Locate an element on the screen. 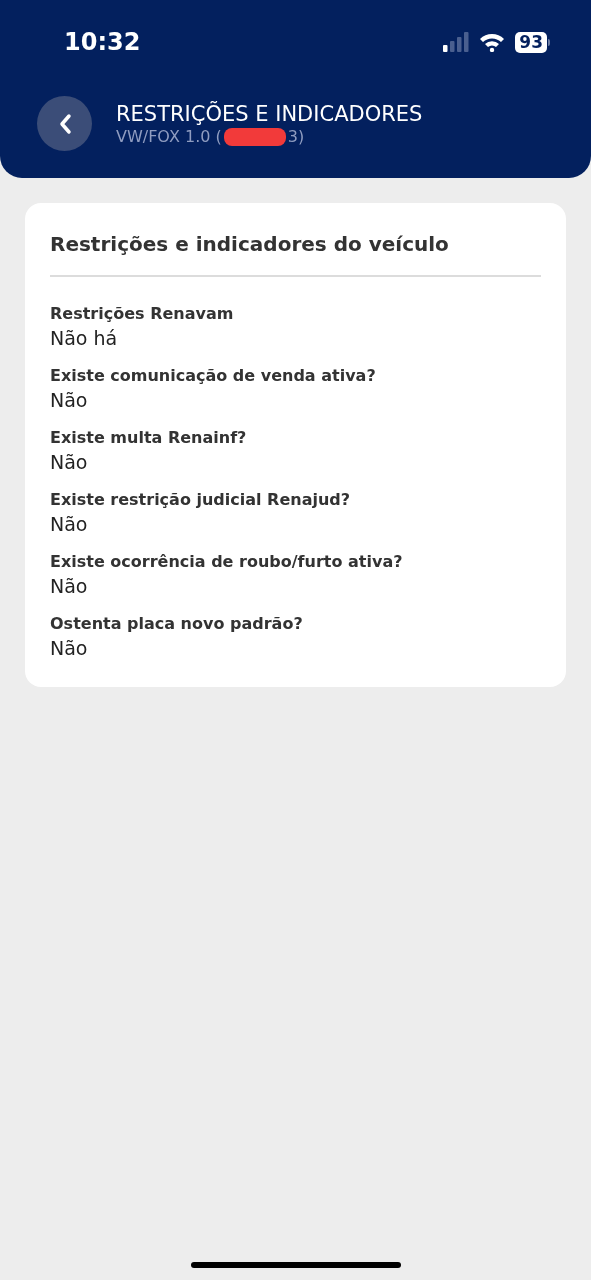 The width and height of the screenshot is (591, 1280). redaction-mark is located at coordinates (254, 136).